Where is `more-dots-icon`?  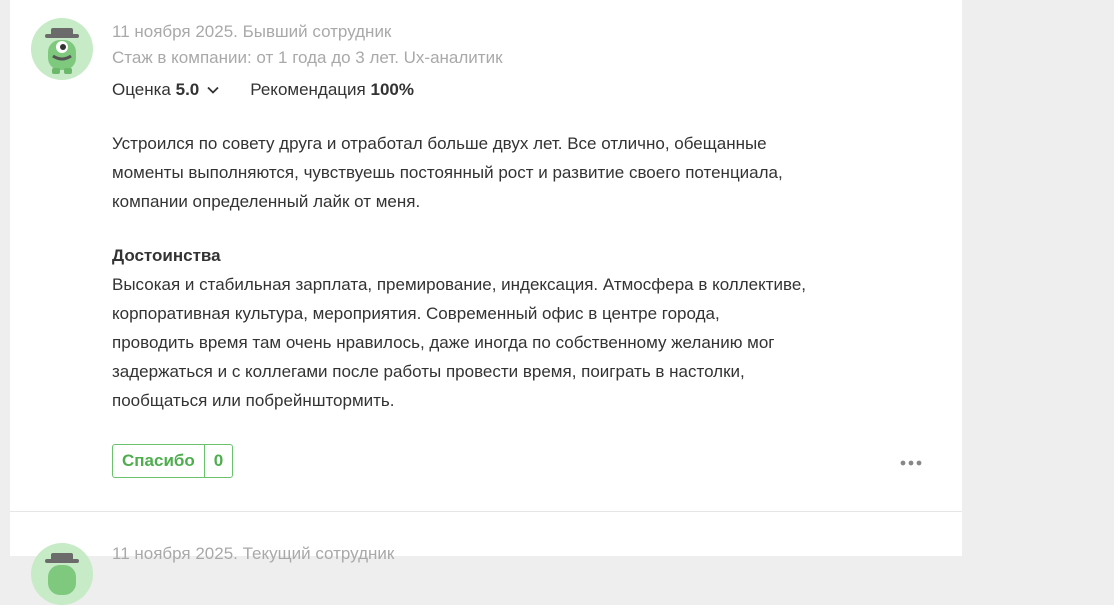
more-dots-icon is located at coordinates (911, 463).